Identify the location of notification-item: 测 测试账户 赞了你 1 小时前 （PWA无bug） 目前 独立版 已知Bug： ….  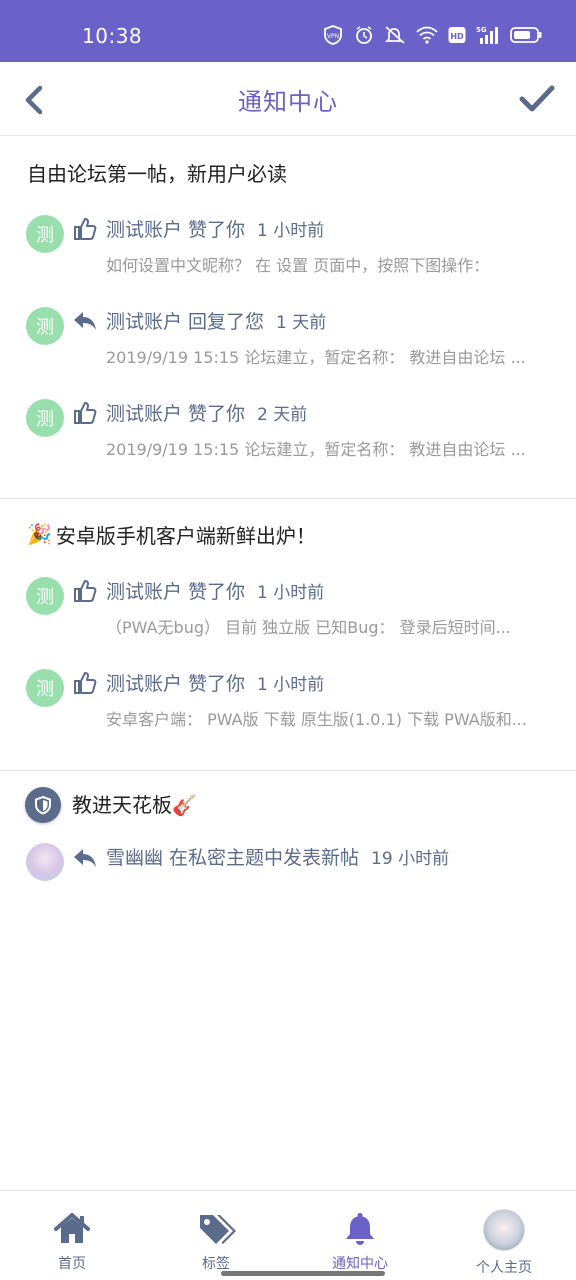
(288, 613).